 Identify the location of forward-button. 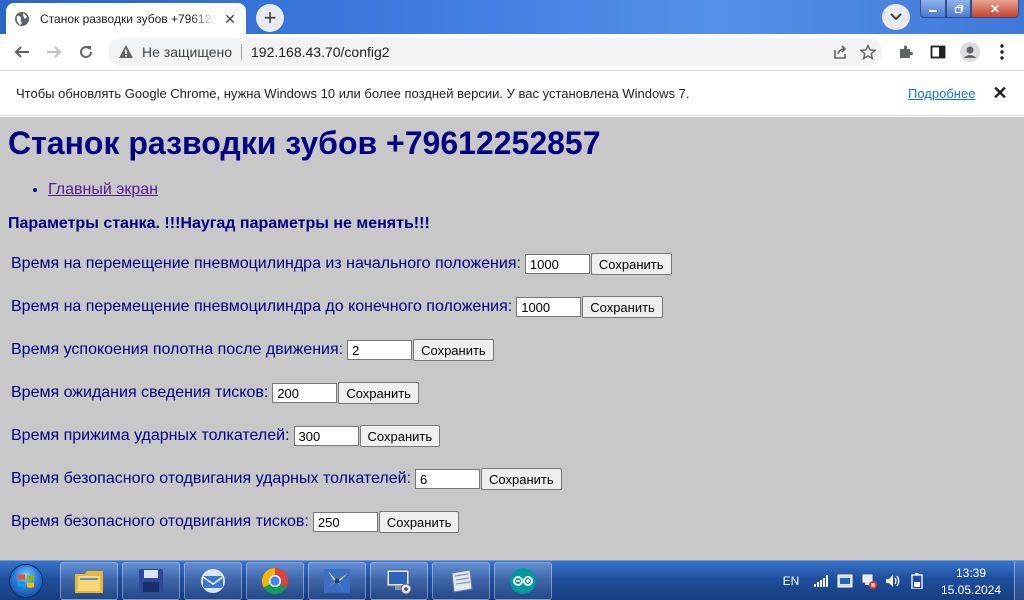
(54, 52).